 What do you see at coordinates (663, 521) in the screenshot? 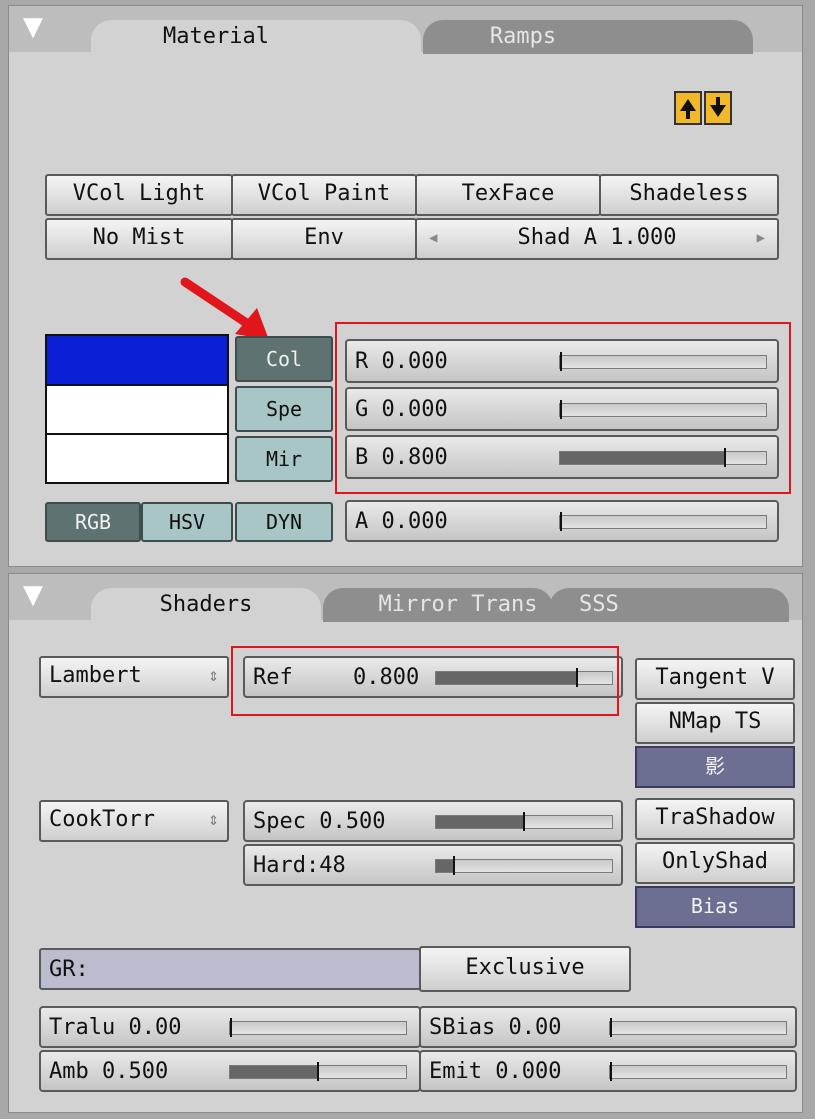
I see `a-slider-track` at bounding box center [663, 521].